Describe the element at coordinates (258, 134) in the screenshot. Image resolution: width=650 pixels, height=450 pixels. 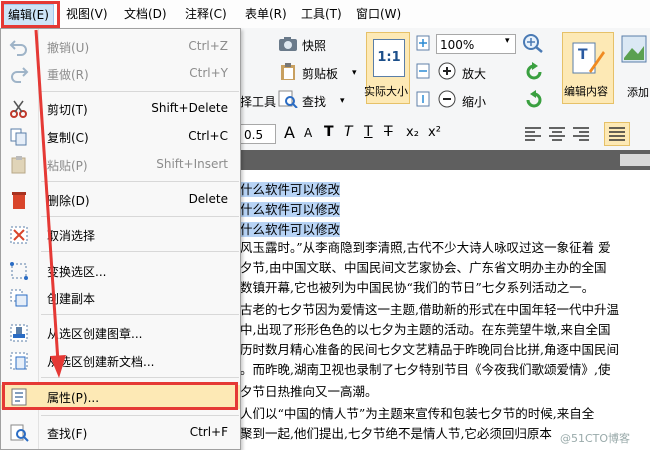
I see `font-size-select: 0.5` at that location.